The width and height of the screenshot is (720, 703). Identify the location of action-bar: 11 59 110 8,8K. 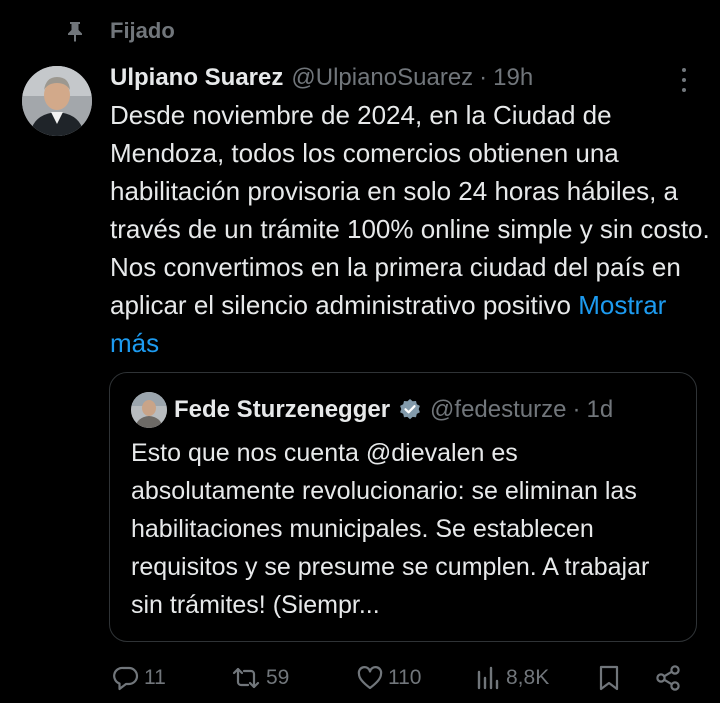
(360, 678).